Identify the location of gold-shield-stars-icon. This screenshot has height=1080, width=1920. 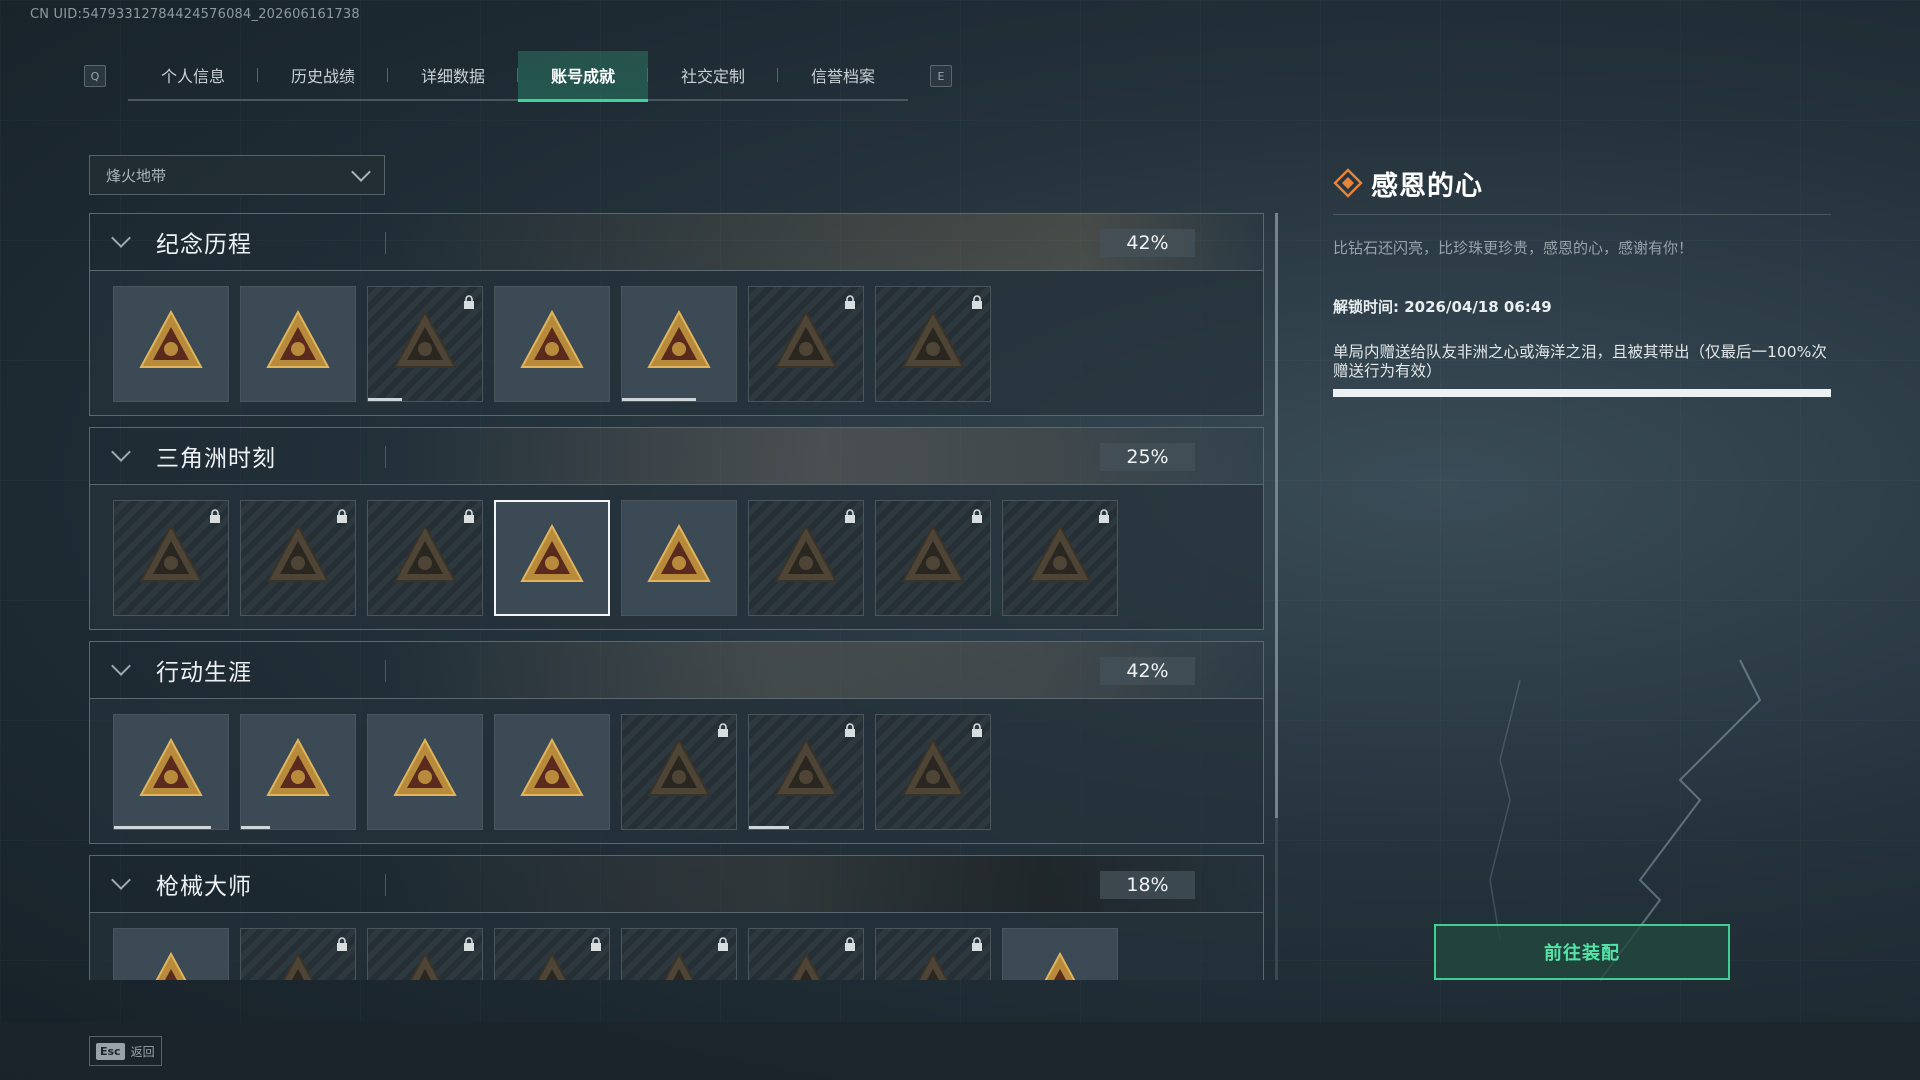
(425, 772).